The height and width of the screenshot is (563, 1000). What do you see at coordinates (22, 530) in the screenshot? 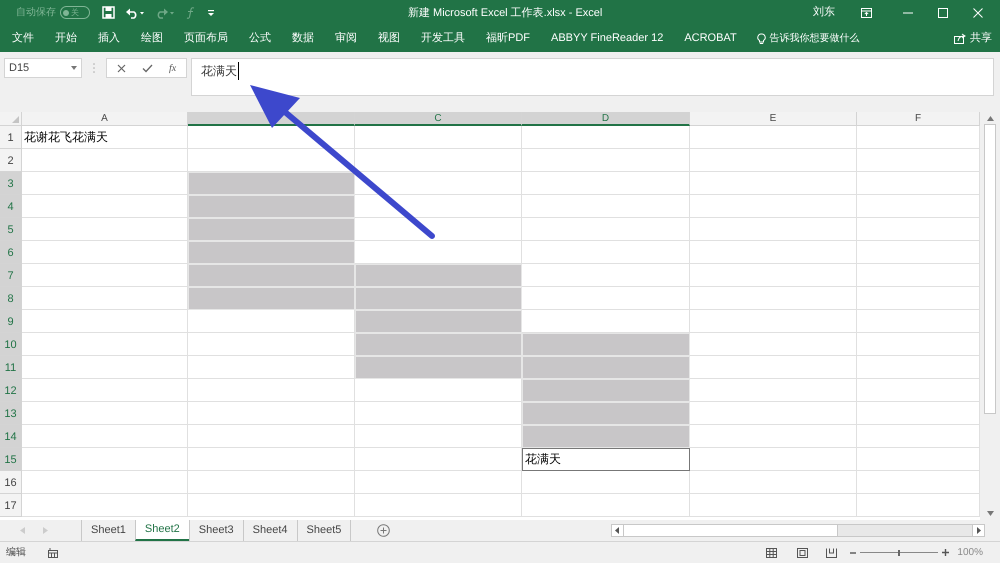
I see `previous-sheet-icon` at bounding box center [22, 530].